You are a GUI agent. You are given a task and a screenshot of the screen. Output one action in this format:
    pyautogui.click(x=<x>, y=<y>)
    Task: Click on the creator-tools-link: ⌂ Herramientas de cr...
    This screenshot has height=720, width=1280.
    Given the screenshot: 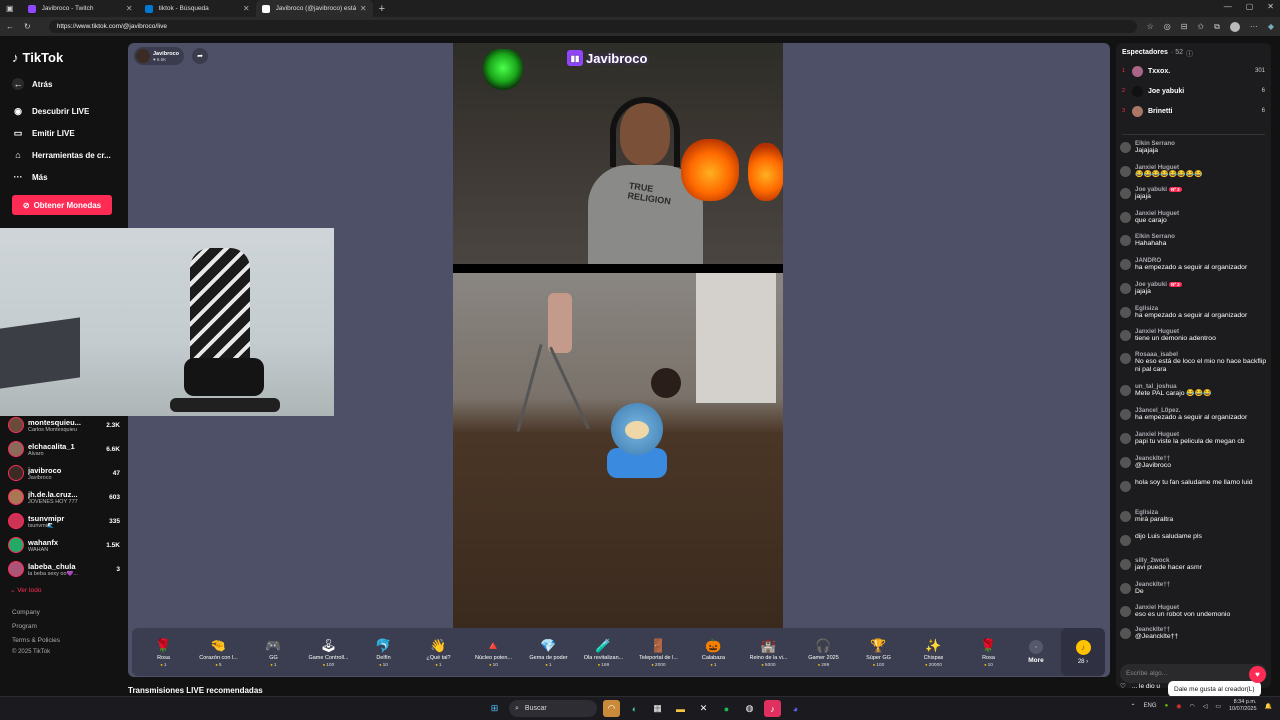 What is the action you would take?
    pyautogui.click(x=61, y=155)
    